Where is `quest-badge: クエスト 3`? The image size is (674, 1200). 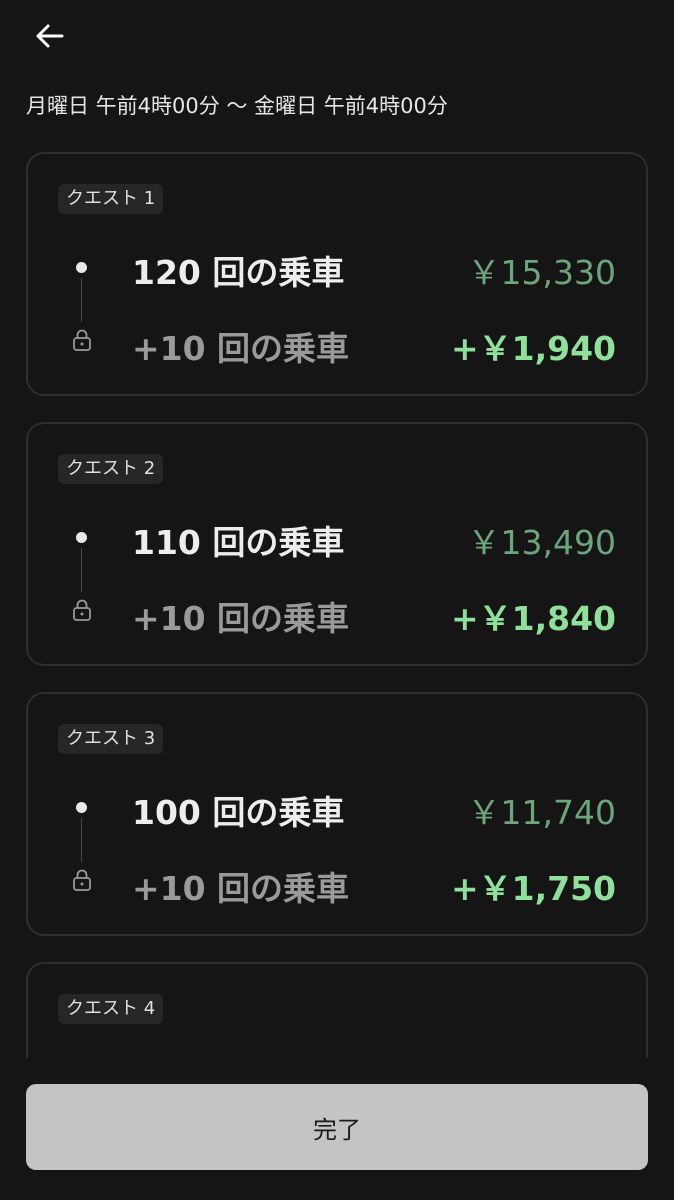
quest-badge: クエスト 3 is located at coordinates (111, 739).